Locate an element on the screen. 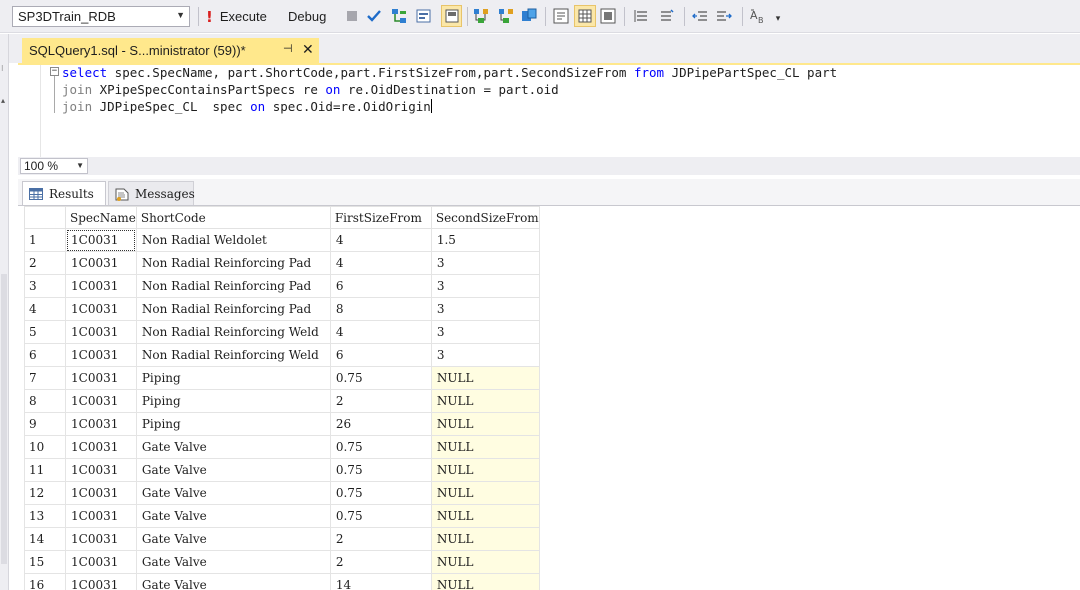  table-row: 10 1C0031 Gate Valve 0.75 NULL is located at coordinates (282, 447).